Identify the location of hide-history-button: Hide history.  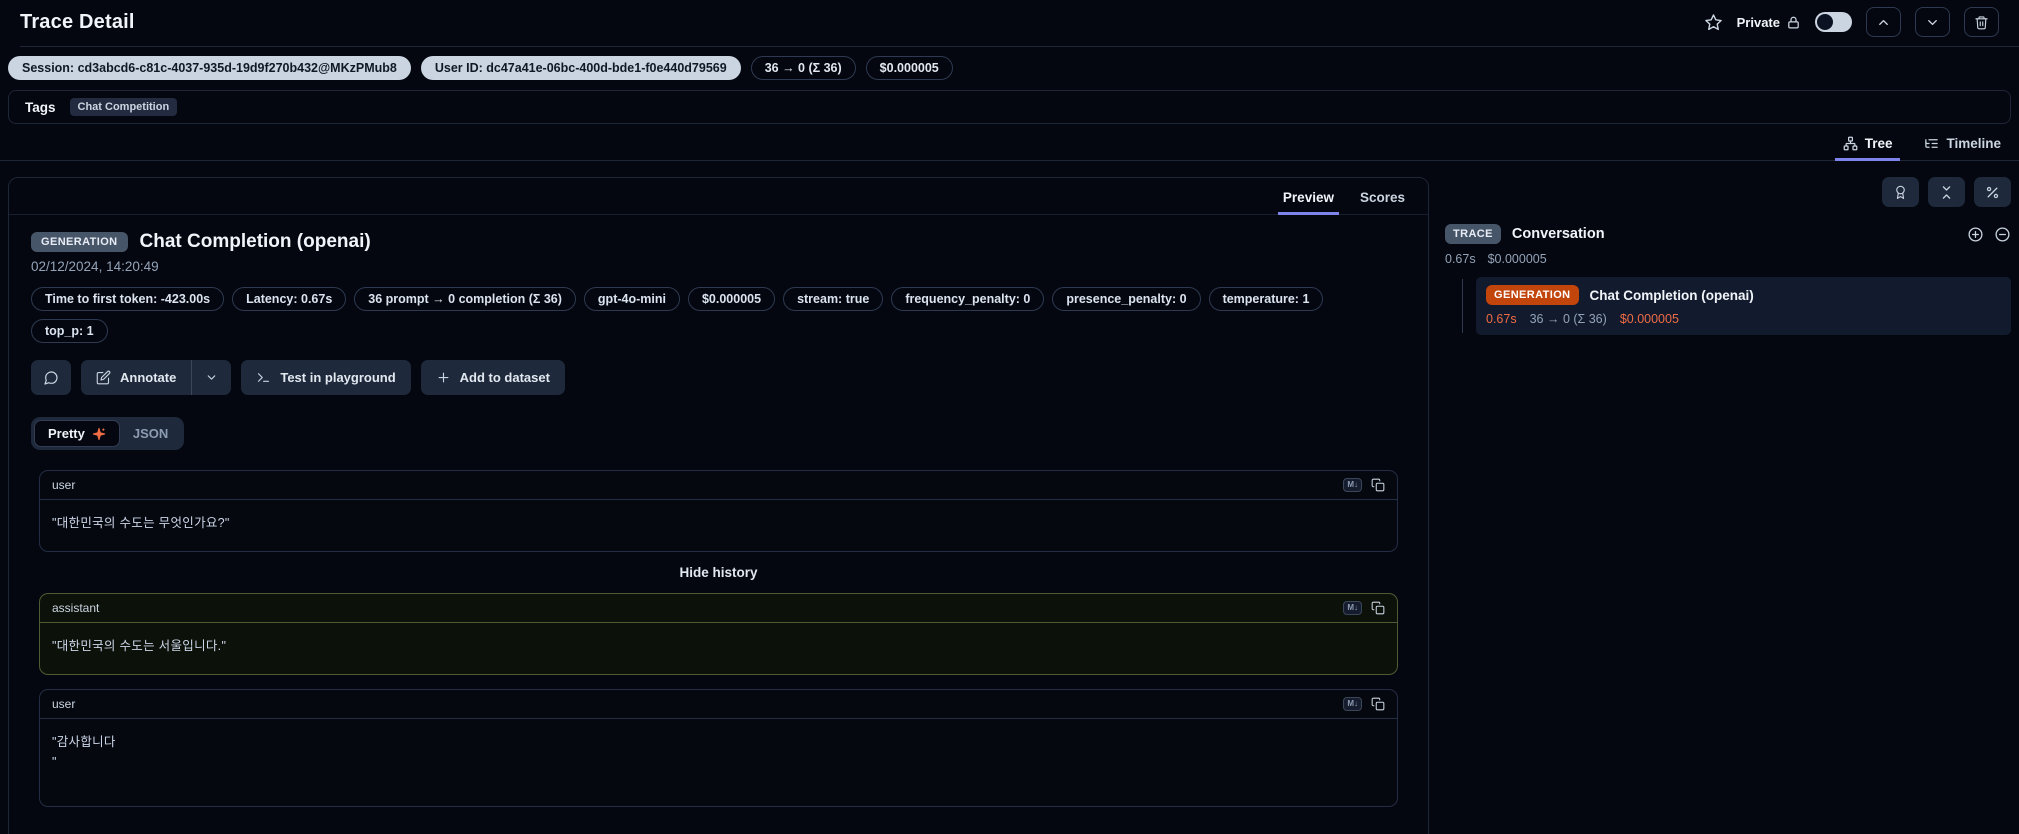
(718, 572).